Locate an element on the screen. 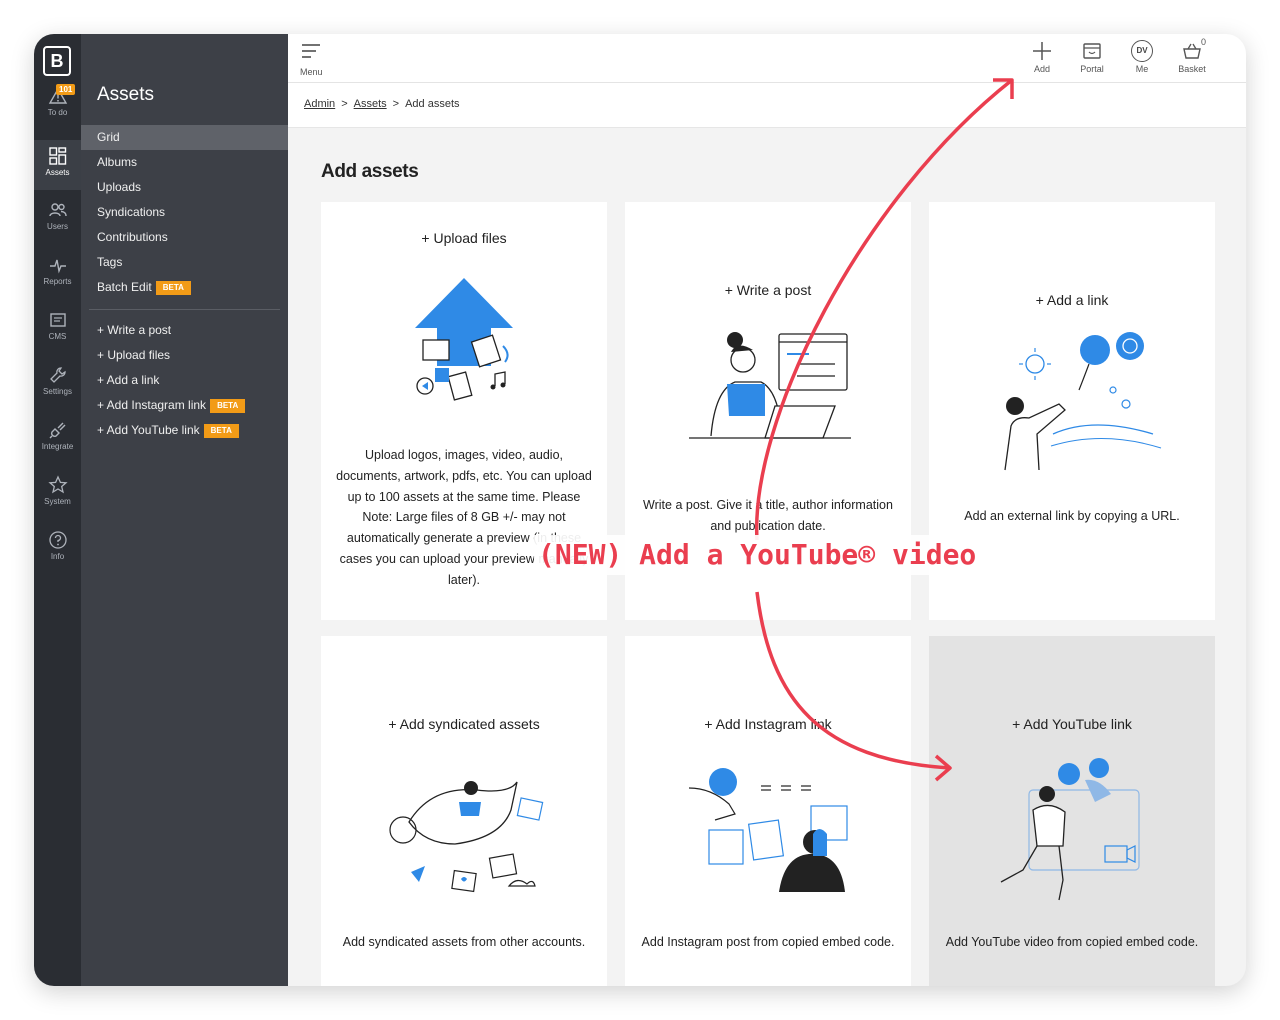 The image size is (1280, 1020). card-title: + Write a post is located at coordinates (768, 290).